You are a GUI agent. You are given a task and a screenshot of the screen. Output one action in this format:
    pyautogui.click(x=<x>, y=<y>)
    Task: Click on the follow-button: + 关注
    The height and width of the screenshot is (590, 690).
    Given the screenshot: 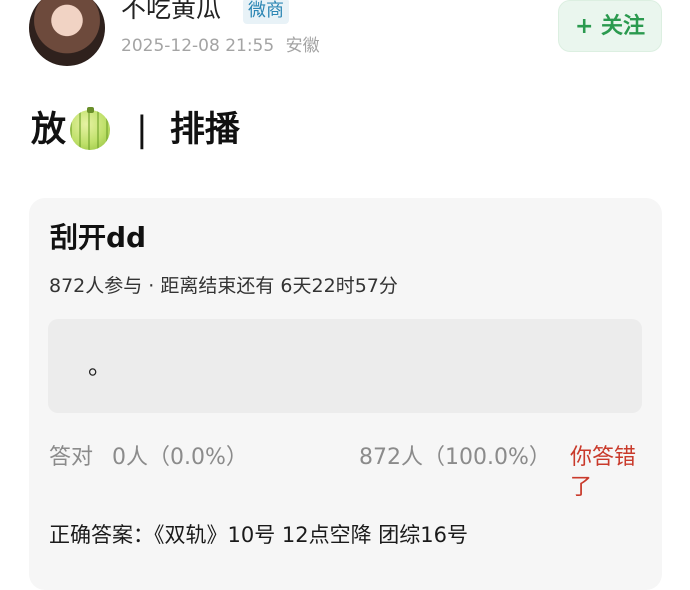 What is the action you would take?
    pyautogui.click(x=610, y=26)
    